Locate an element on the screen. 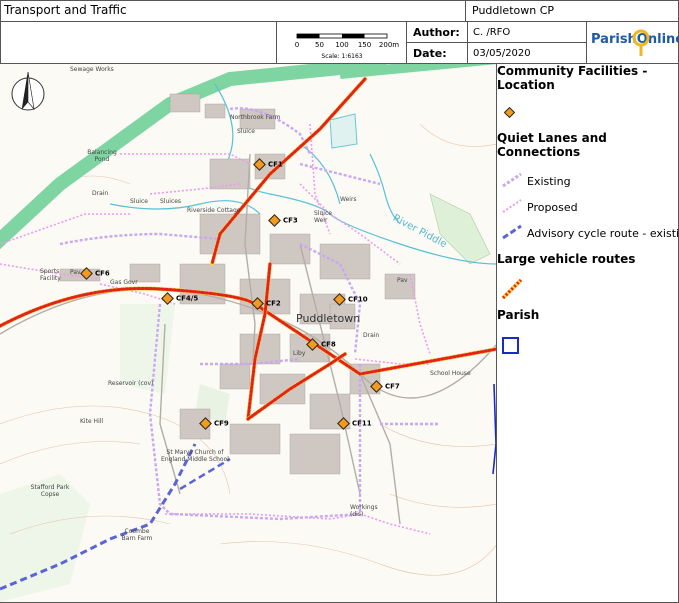  date-row: Date: 03/05/2020 is located at coordinates (497, 53).